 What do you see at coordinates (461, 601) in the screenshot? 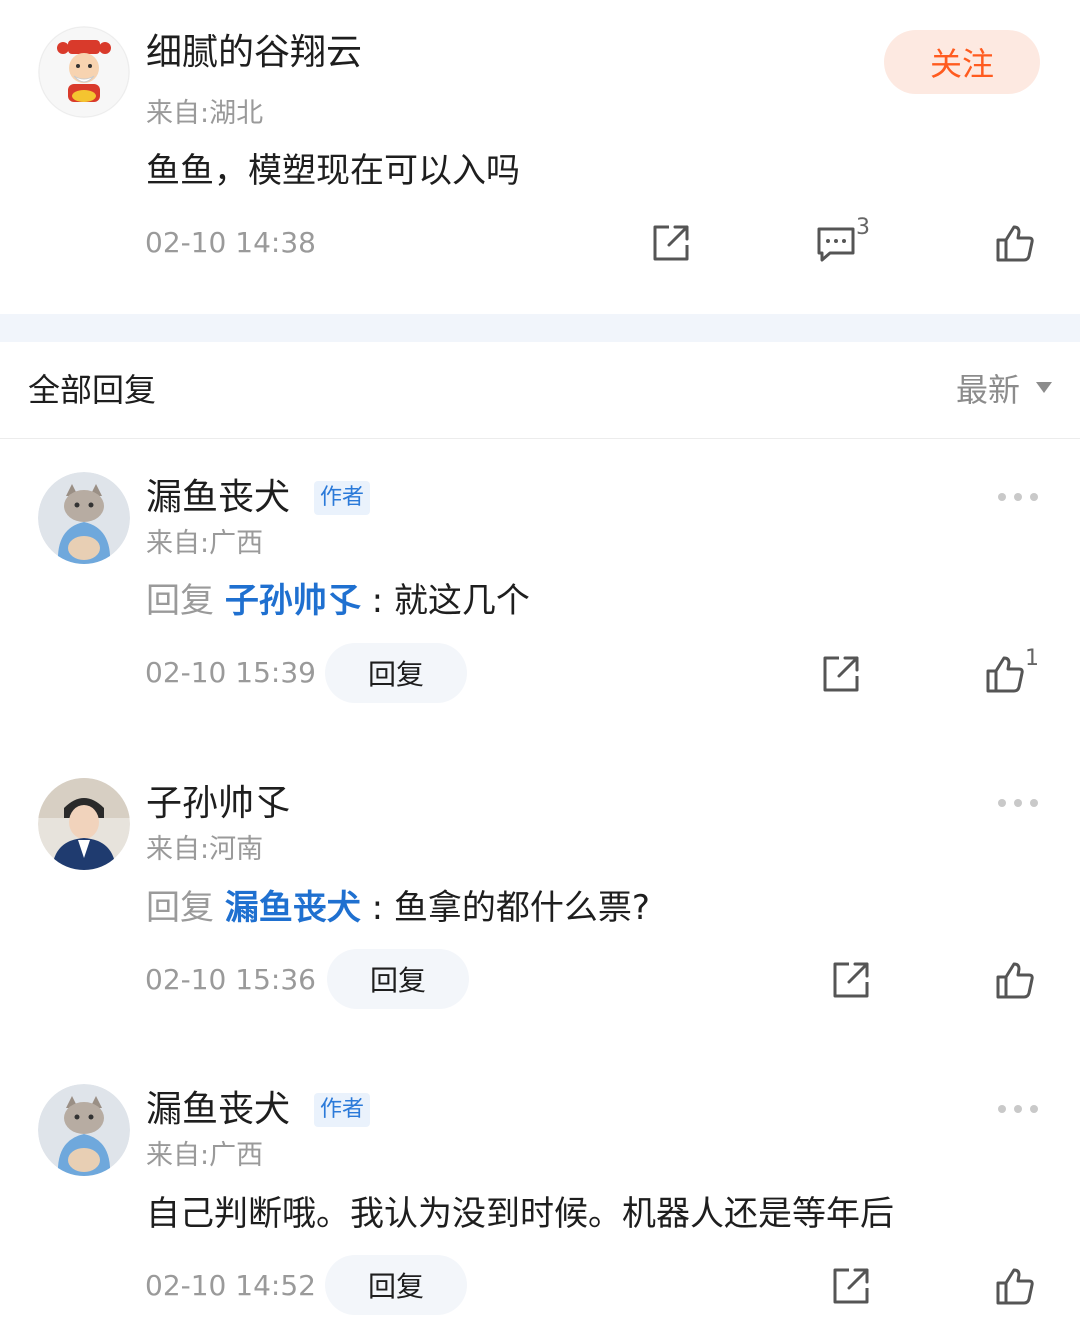
I see `reply-text: 就这几个` at bounding box center [461, 601].